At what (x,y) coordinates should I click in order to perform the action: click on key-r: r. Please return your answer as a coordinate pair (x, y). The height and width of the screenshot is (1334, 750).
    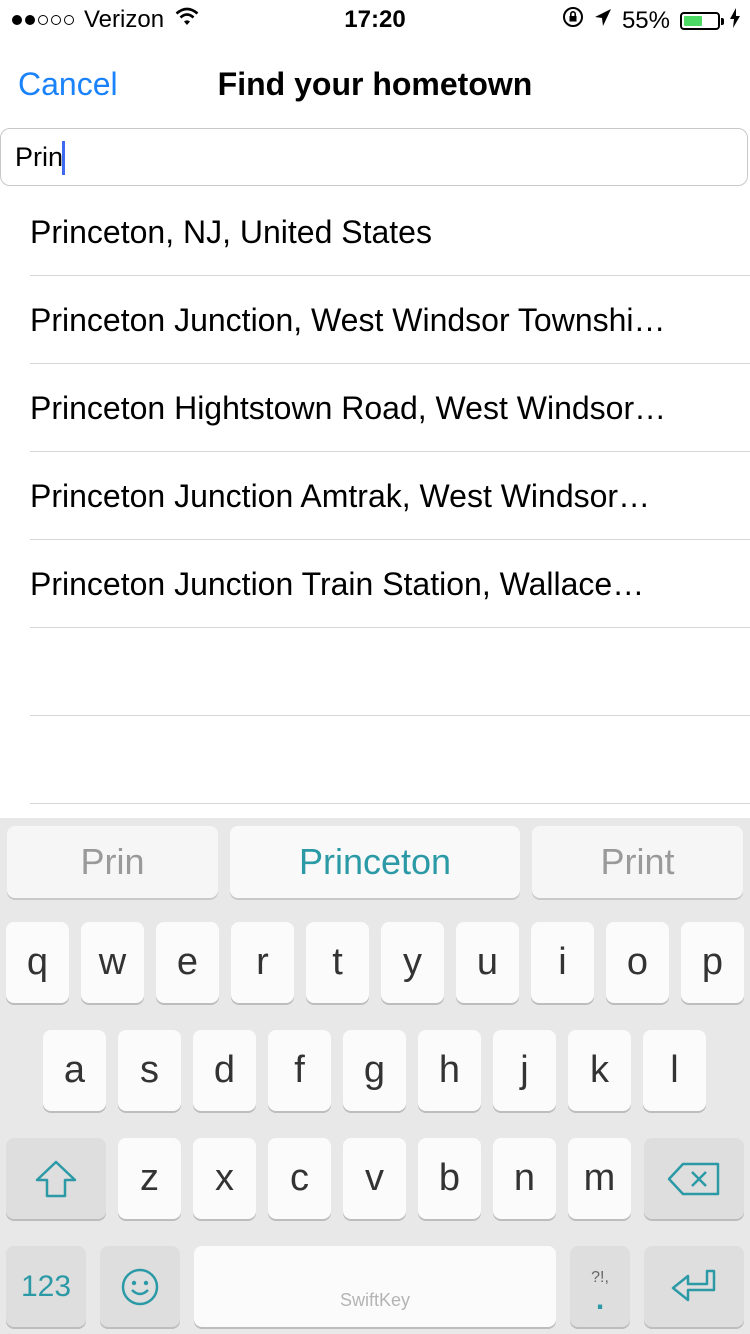
    Looking at the image, I should click on (262, 962).